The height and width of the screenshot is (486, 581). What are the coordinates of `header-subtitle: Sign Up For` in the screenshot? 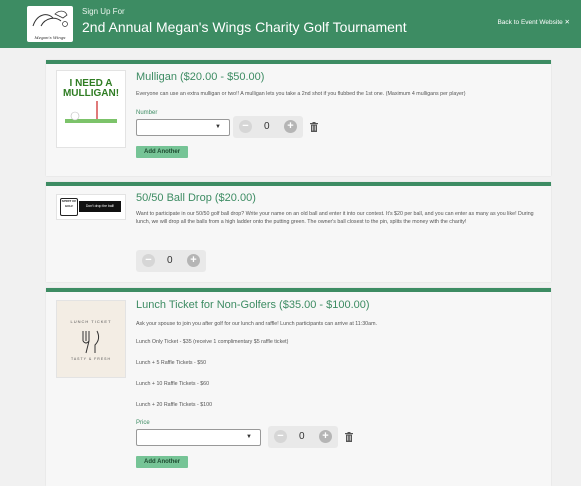 It's located at (103, 11).